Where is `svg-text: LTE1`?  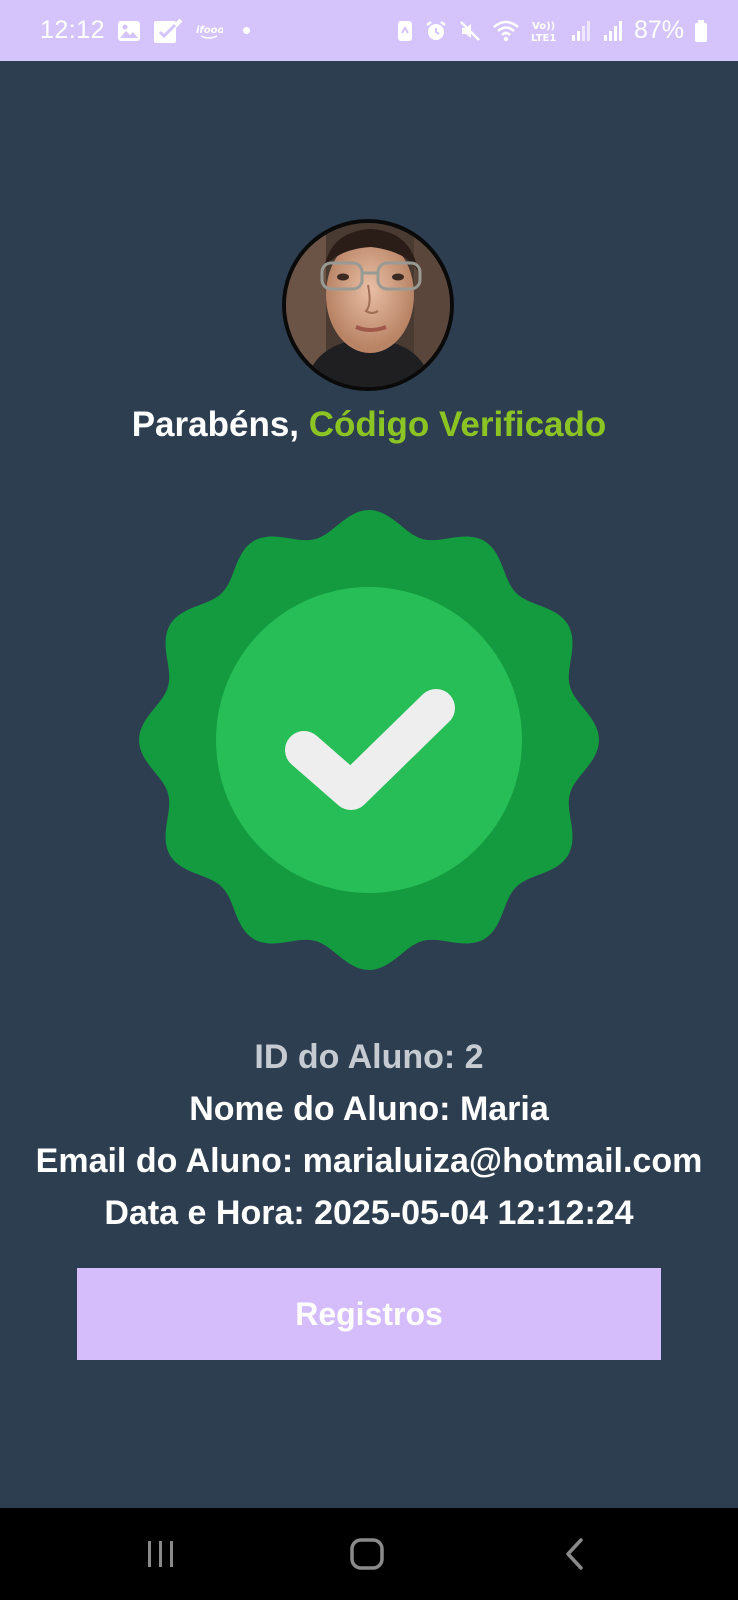
svg-text: LTE1 is located at coordinates (543, 38).